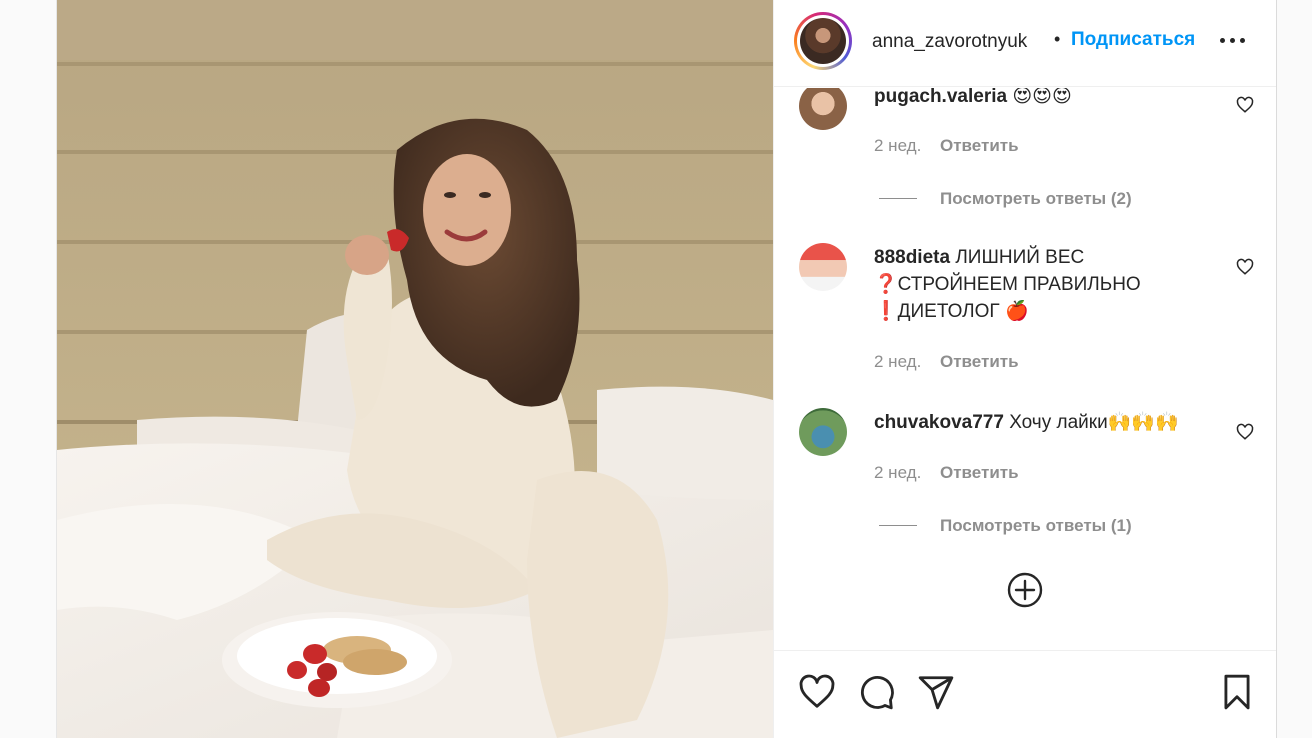  Describe the element at coordinates (817, 692) in the screenshot. I see `heart-icon` at that location.